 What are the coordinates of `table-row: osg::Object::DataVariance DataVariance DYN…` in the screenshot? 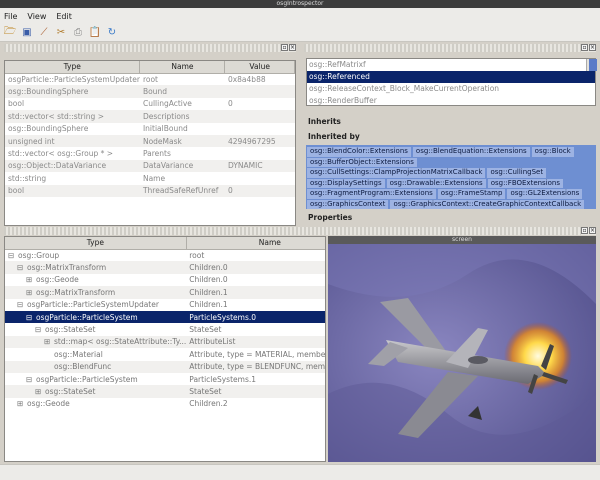 It's located at (150, 166).